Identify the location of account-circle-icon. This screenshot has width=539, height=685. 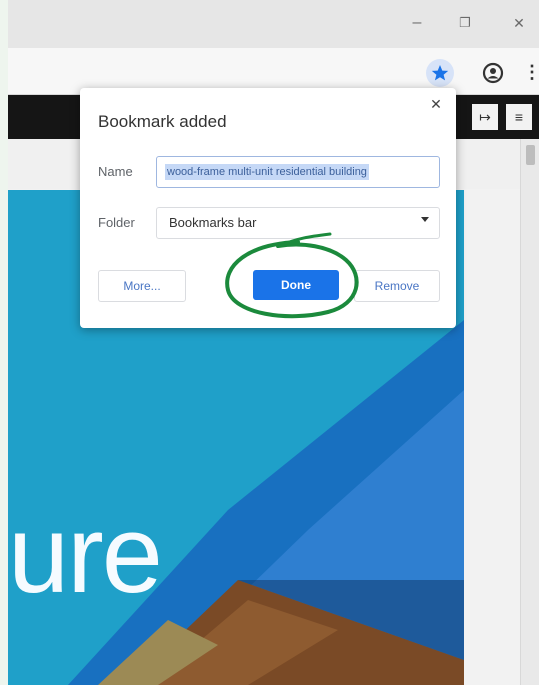
(493, 73).